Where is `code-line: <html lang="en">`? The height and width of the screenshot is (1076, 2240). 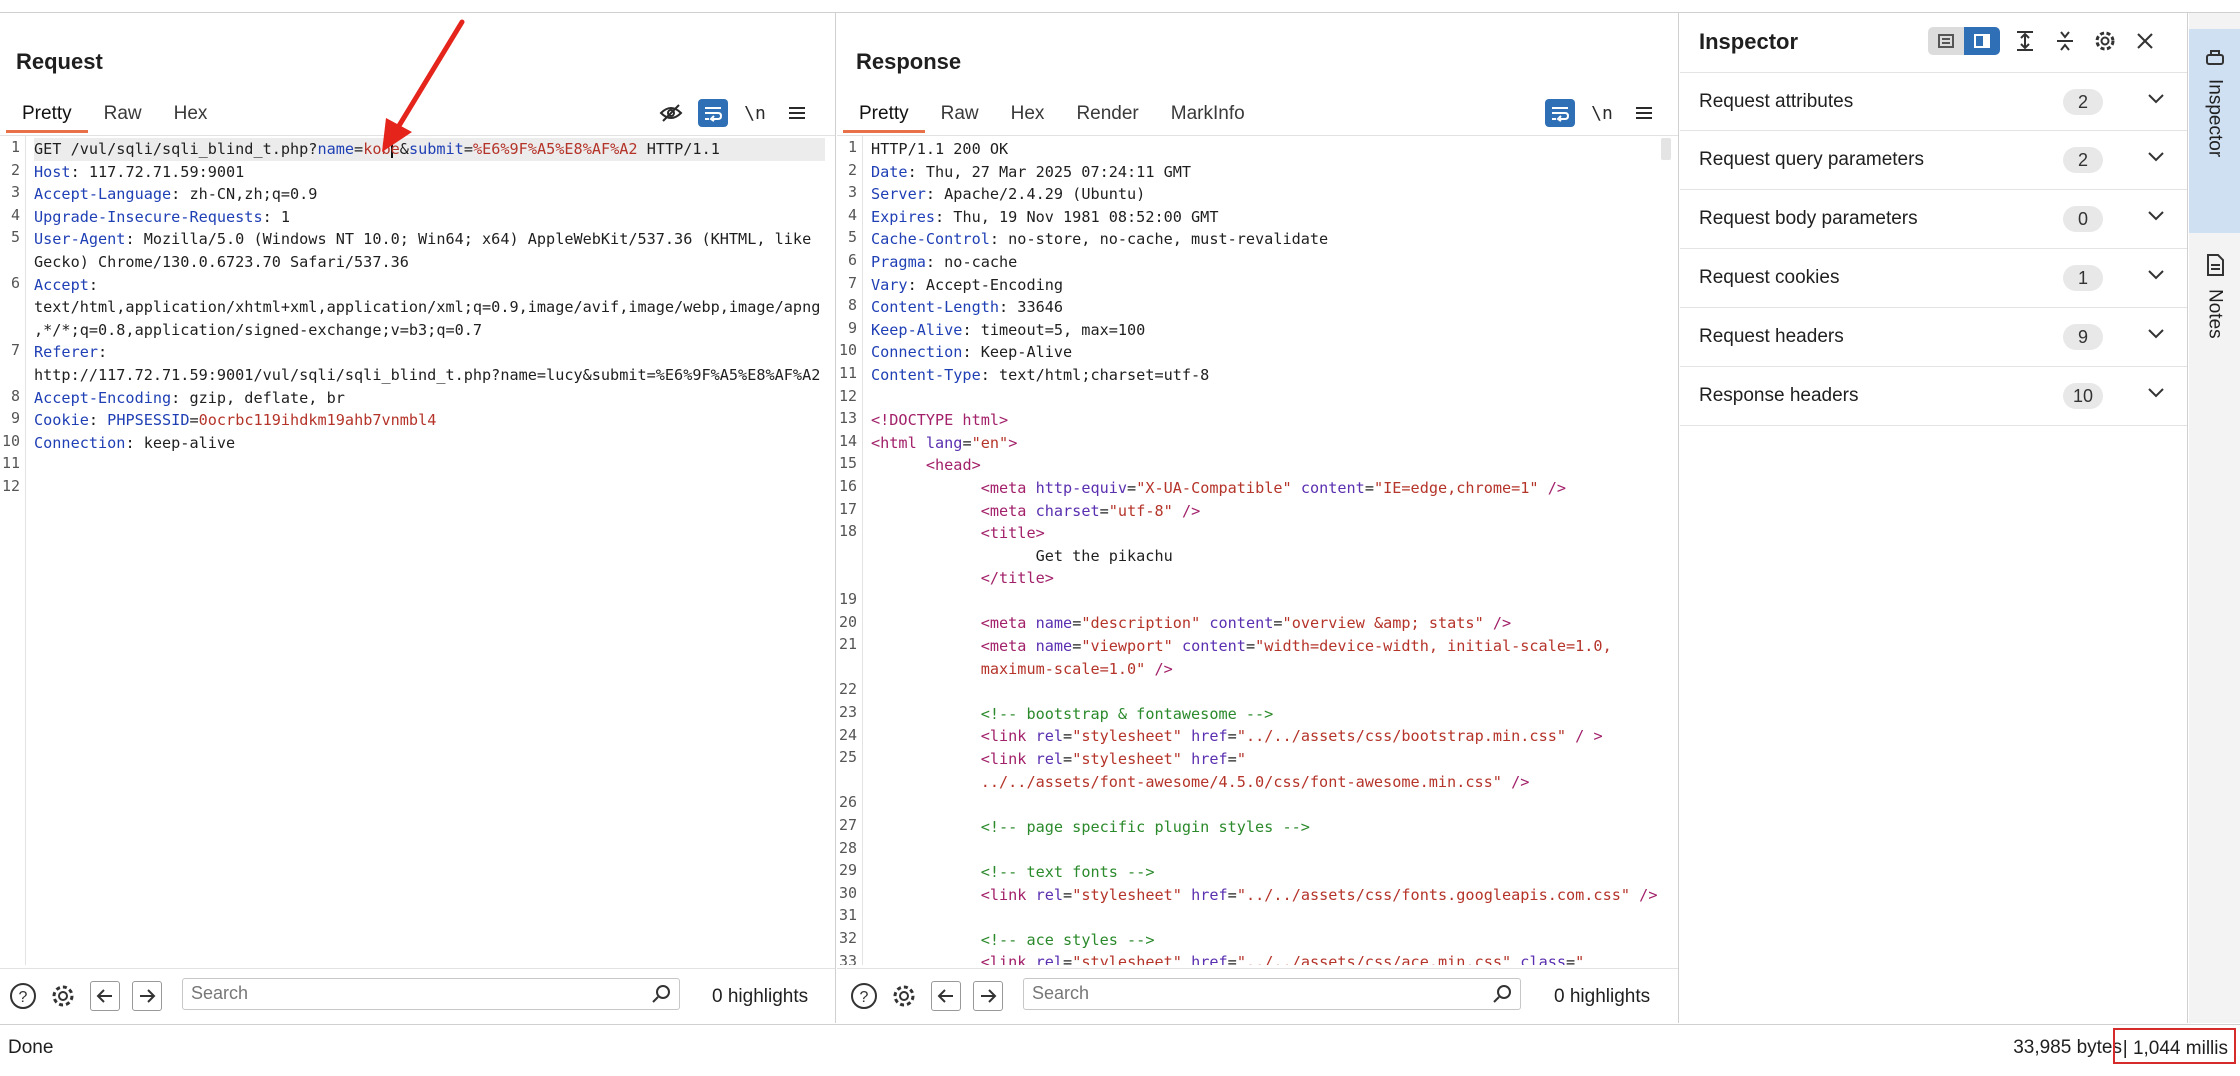 code-line: <html lang="en"> is located at coordinates (1269, 443).